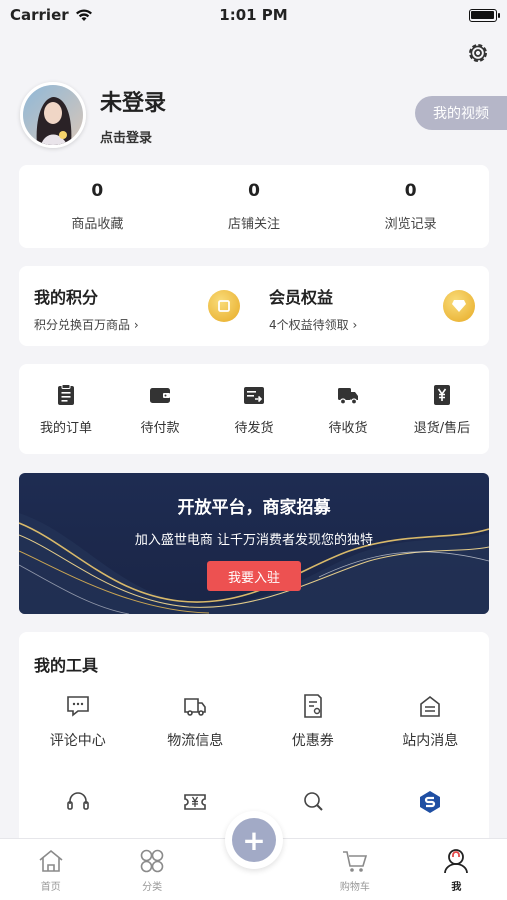 Image resolution: width=507 pixels, height=900 pixels. What do you see at coordinates (410, 224) in the screenshot?
I see `stat-label: 浏览记录` at bounding box center [410, 224].